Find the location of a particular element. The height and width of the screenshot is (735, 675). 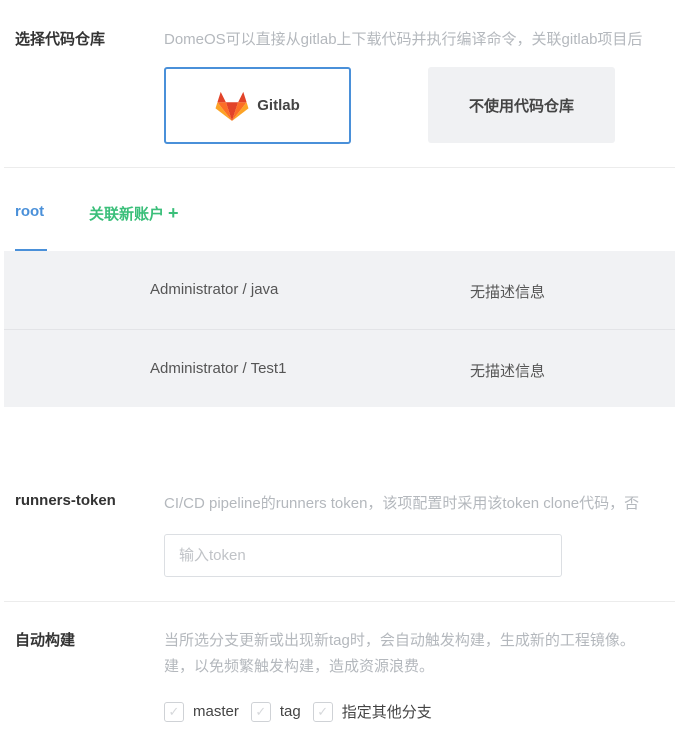

link-new-account-label: 关联新账户 is located at coordinates (127, 214).